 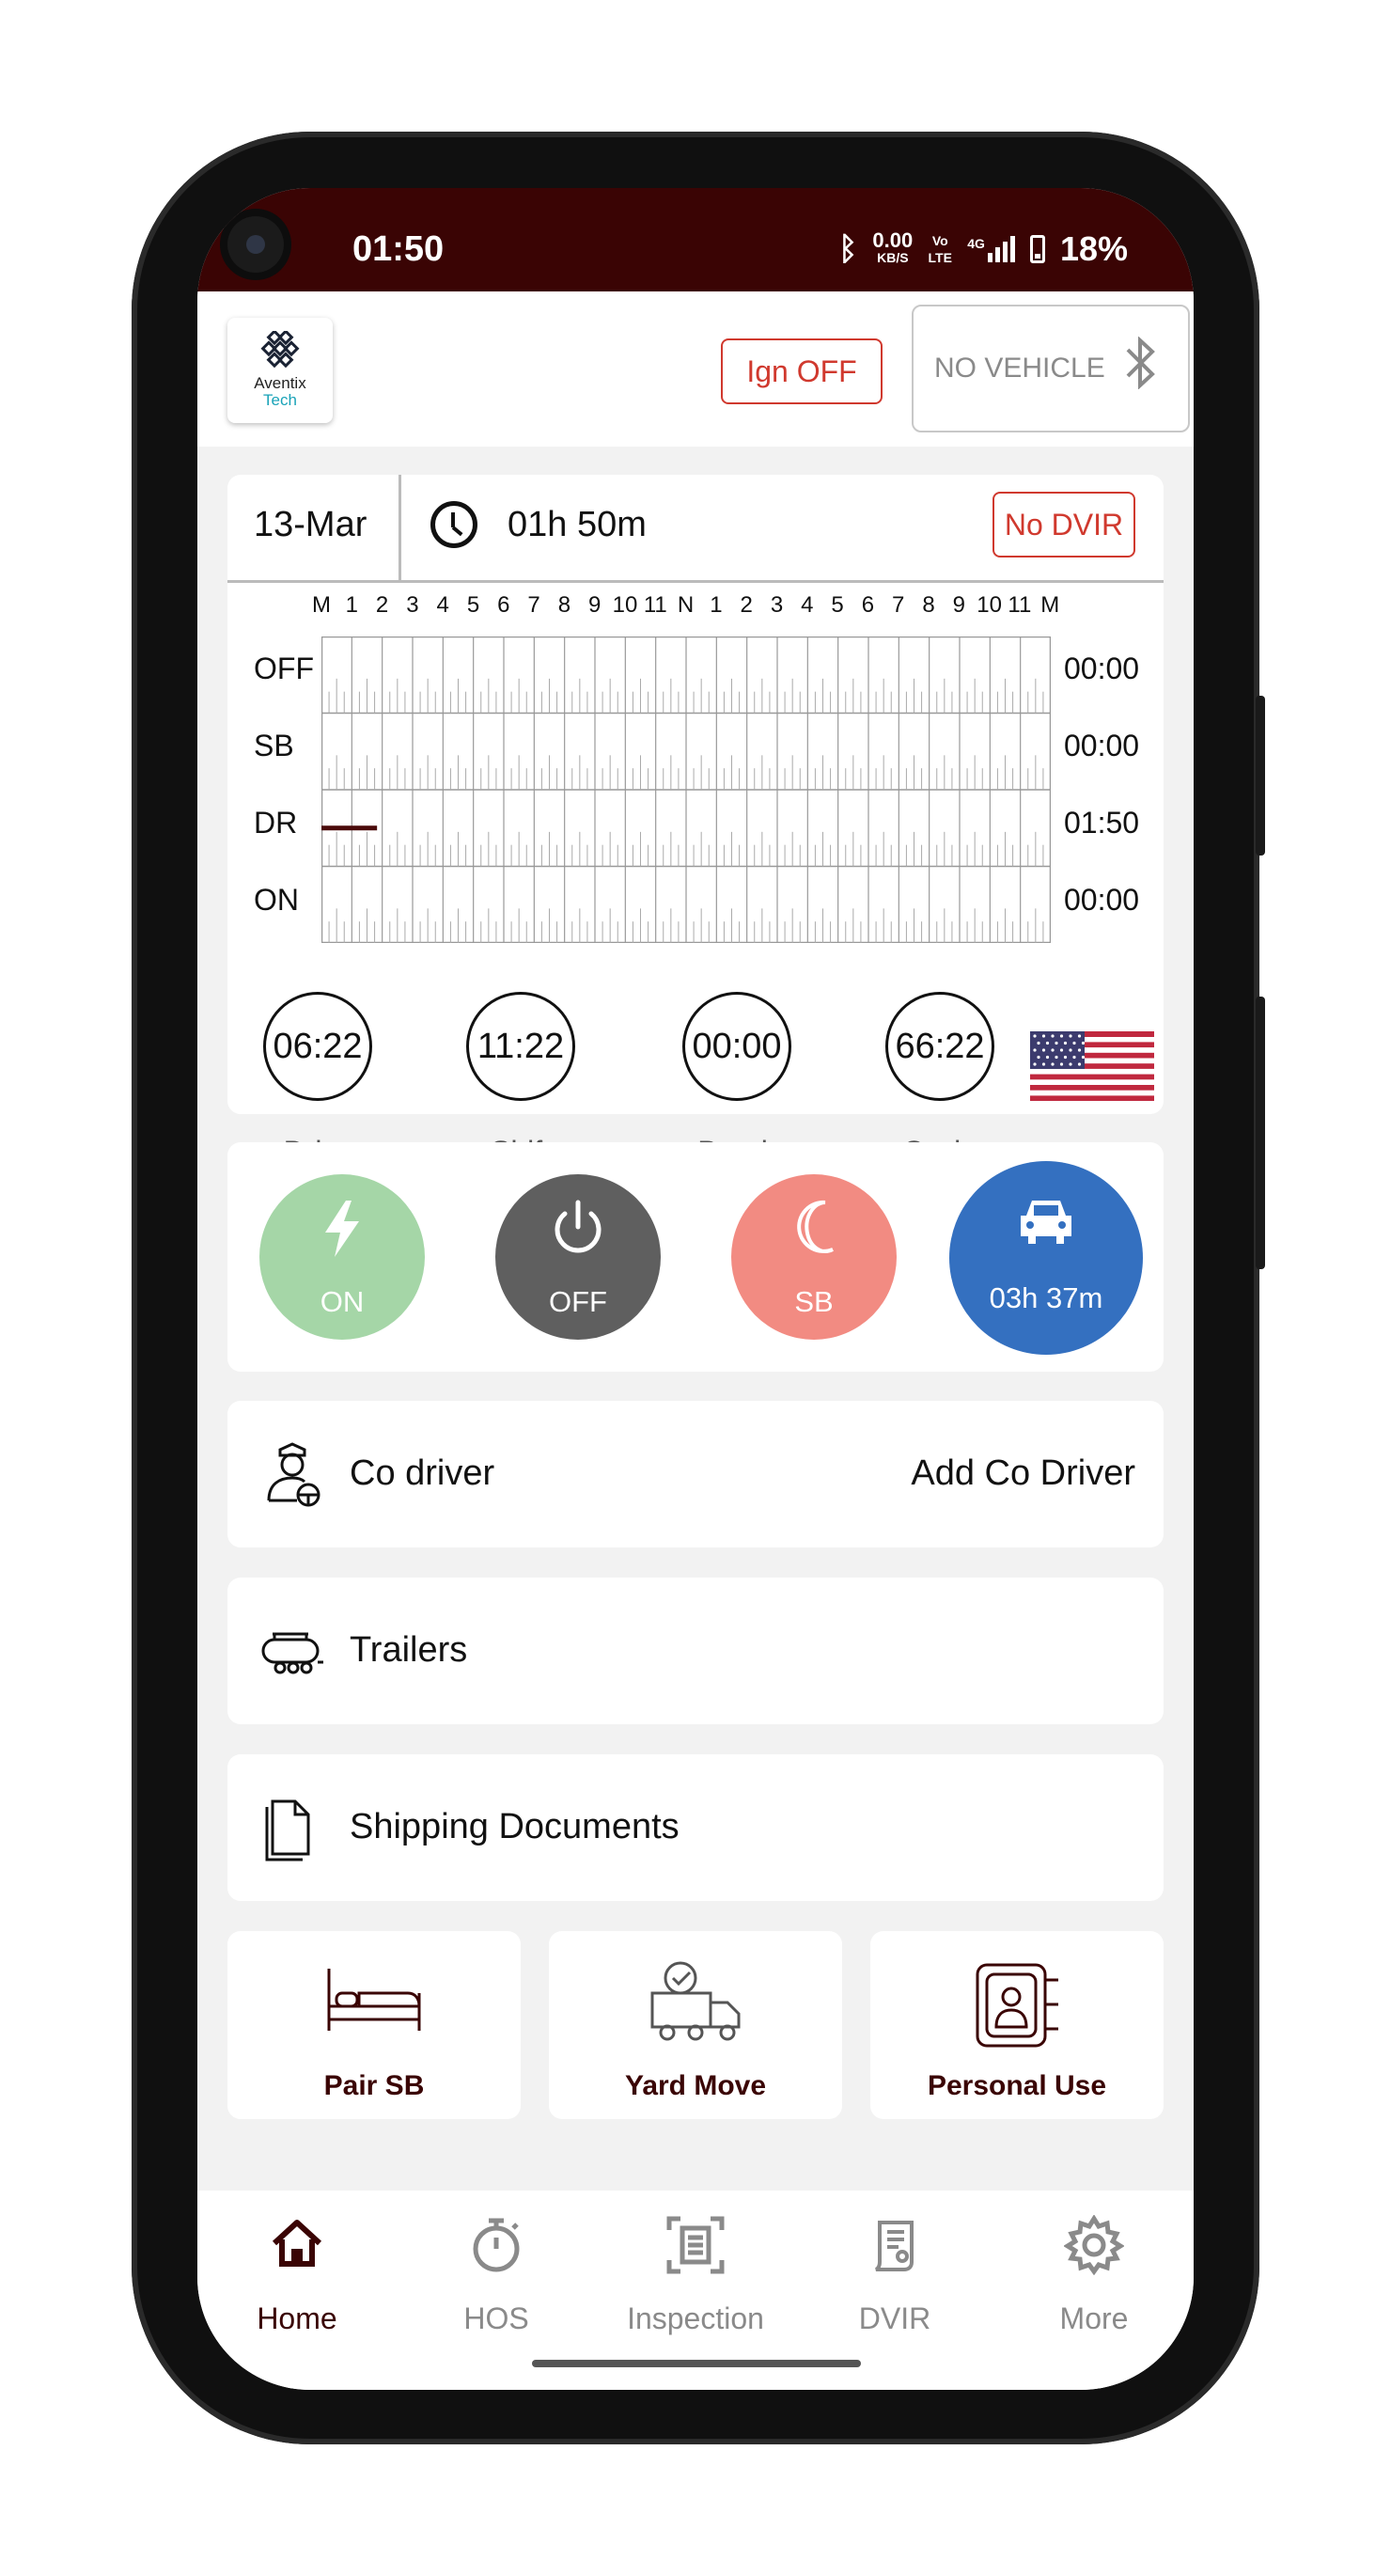 What do you see at coordinates (737, 1046) in the screenshot?
I see `break-timer: 00:00` at bounding box center [737, 1046].